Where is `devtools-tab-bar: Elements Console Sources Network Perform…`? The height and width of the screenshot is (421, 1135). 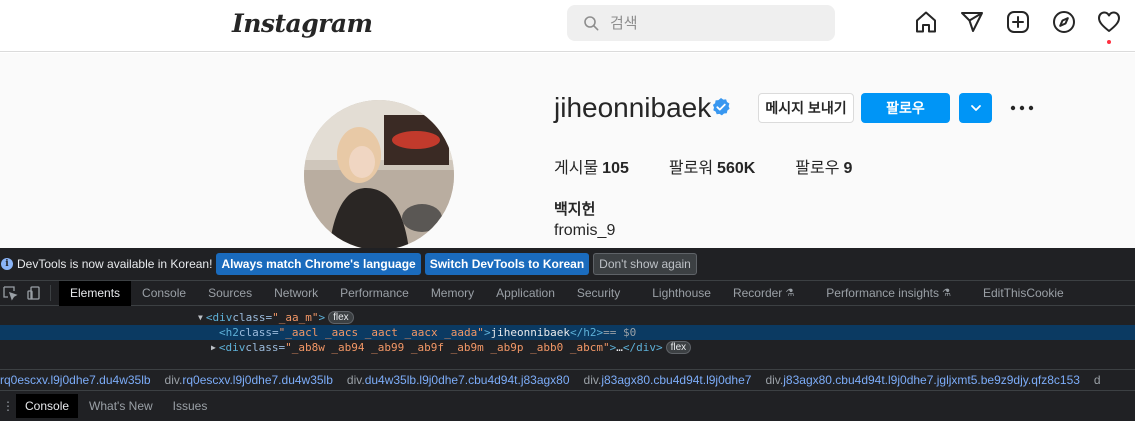 devtools-tab-bar: Elements Console Sources Network Perform… is located at coordinates (567, 293).